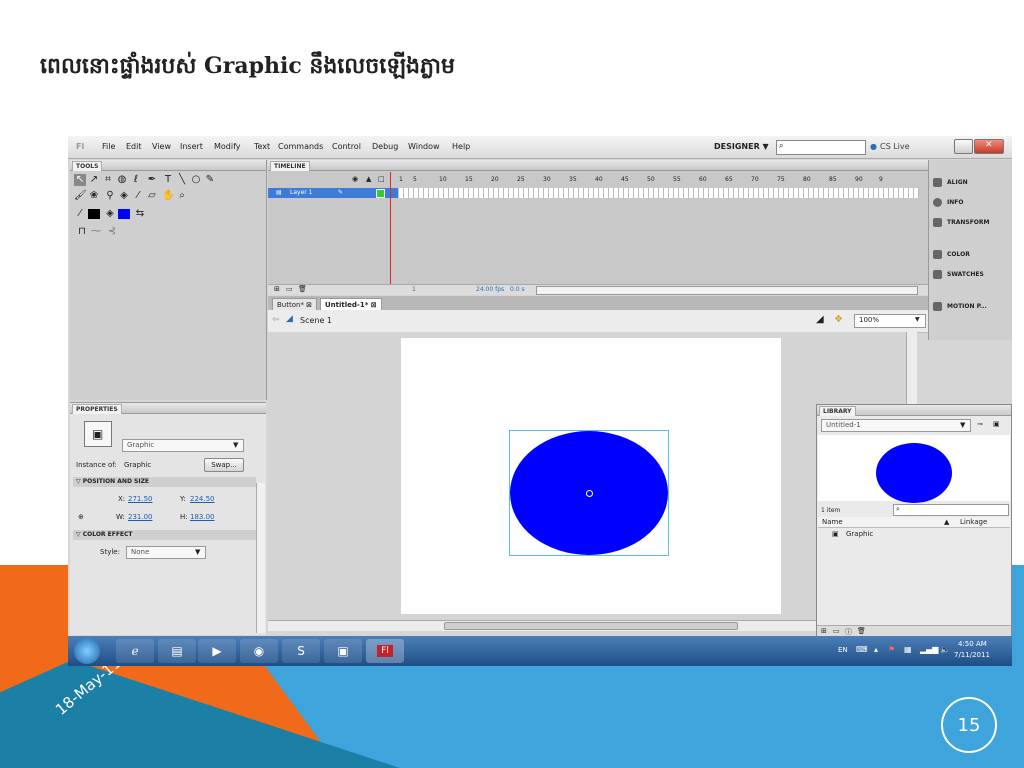 This screenshot has height=768, width=1024. Describe the element at coordinates (961, 222) in the screenshot. I see `transform-panel-button: TRANSFORM` at that location.